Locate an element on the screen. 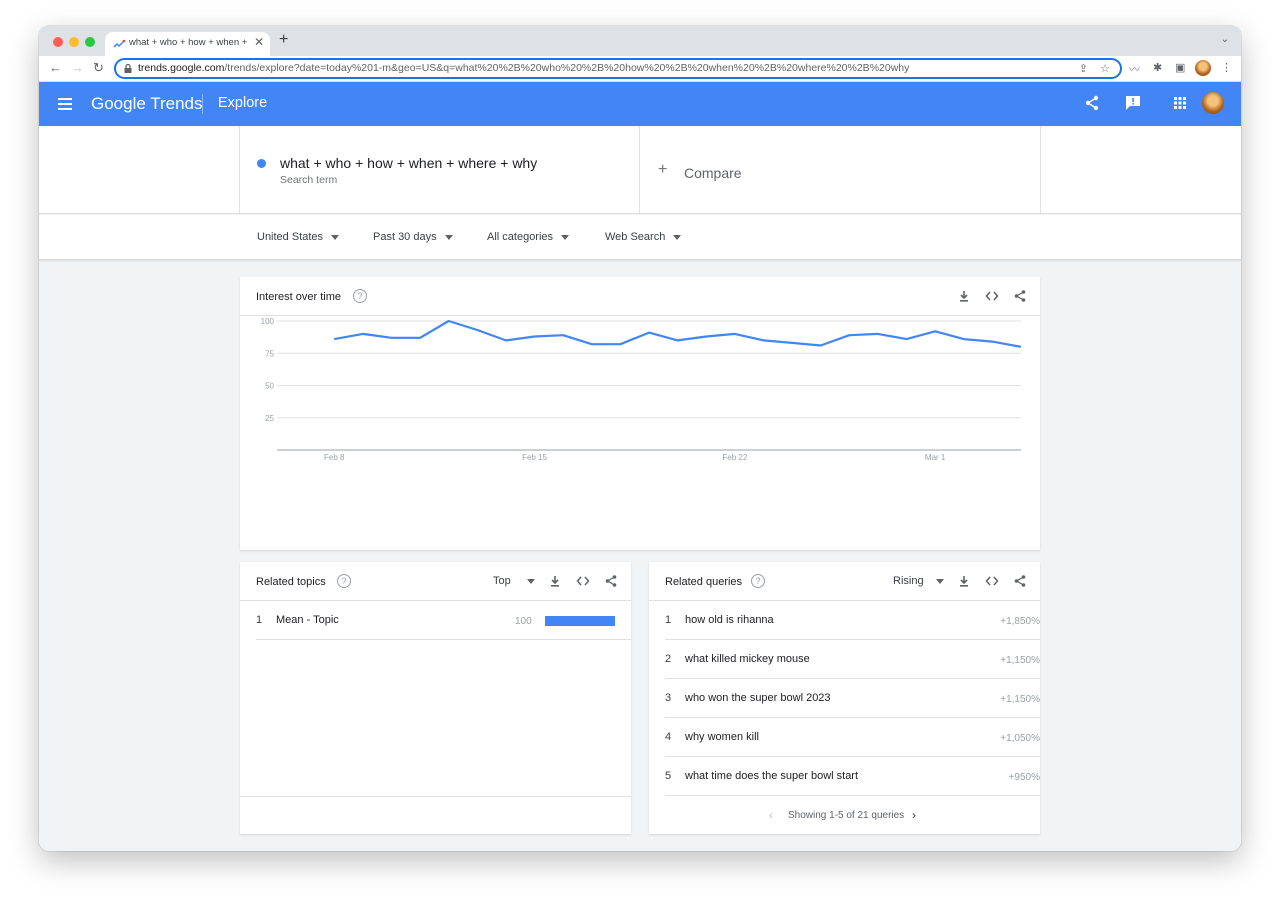  trends-favicon-icon is located at coordinates (119, 43).